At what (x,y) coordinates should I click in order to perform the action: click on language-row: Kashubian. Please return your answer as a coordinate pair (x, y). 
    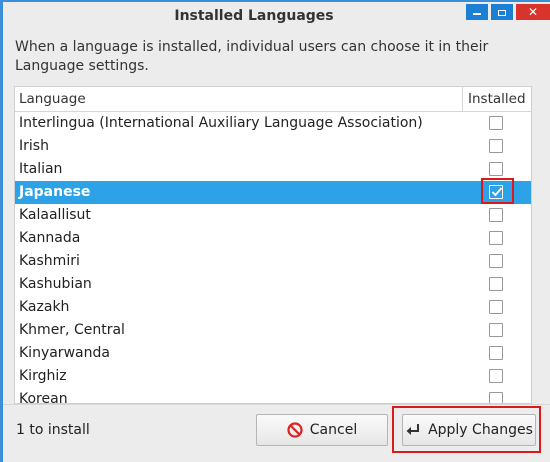
    Looking at the image, I should click on (273, 284).